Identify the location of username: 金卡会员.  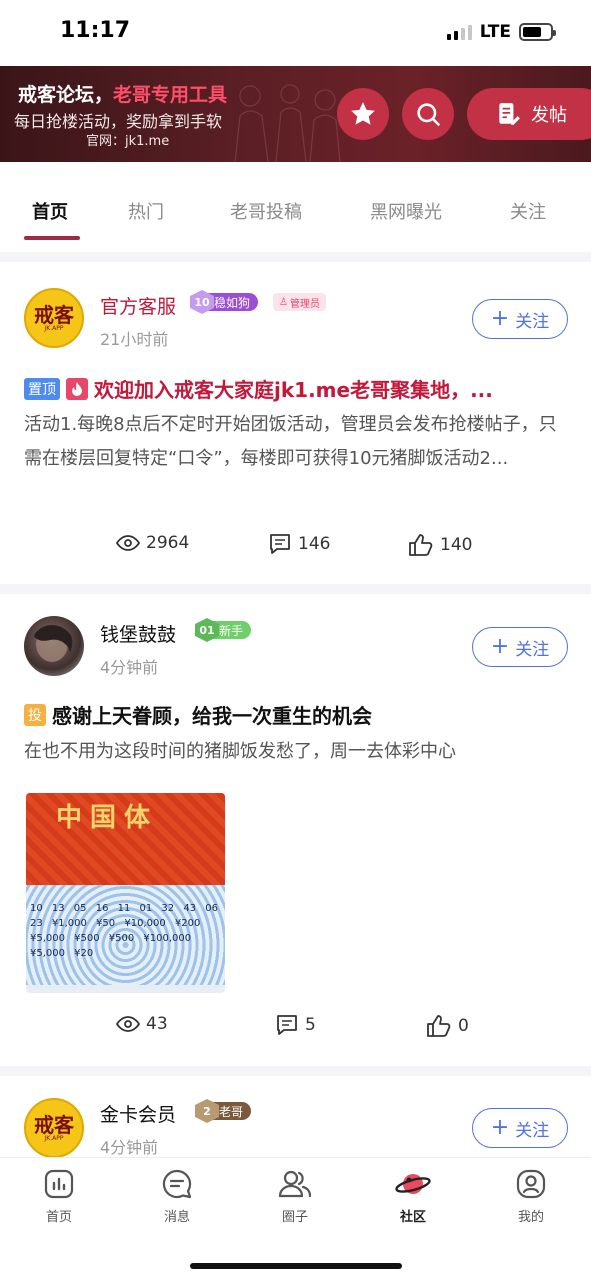
(138, 1113).